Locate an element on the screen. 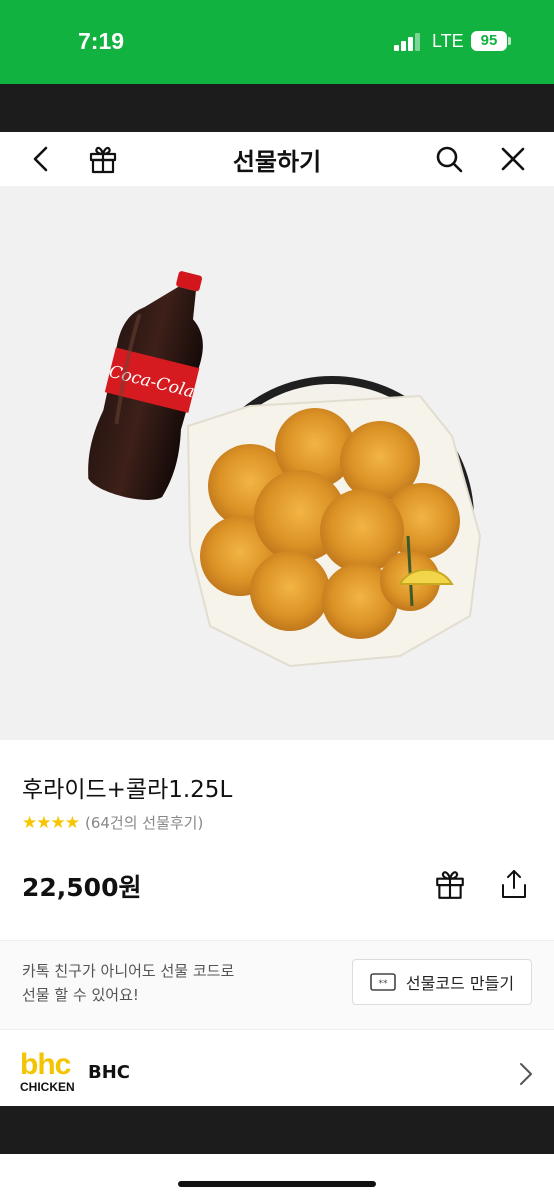 This screenshot has height=1200, width=554. chicken-basket is located at coordinates (334, 522).